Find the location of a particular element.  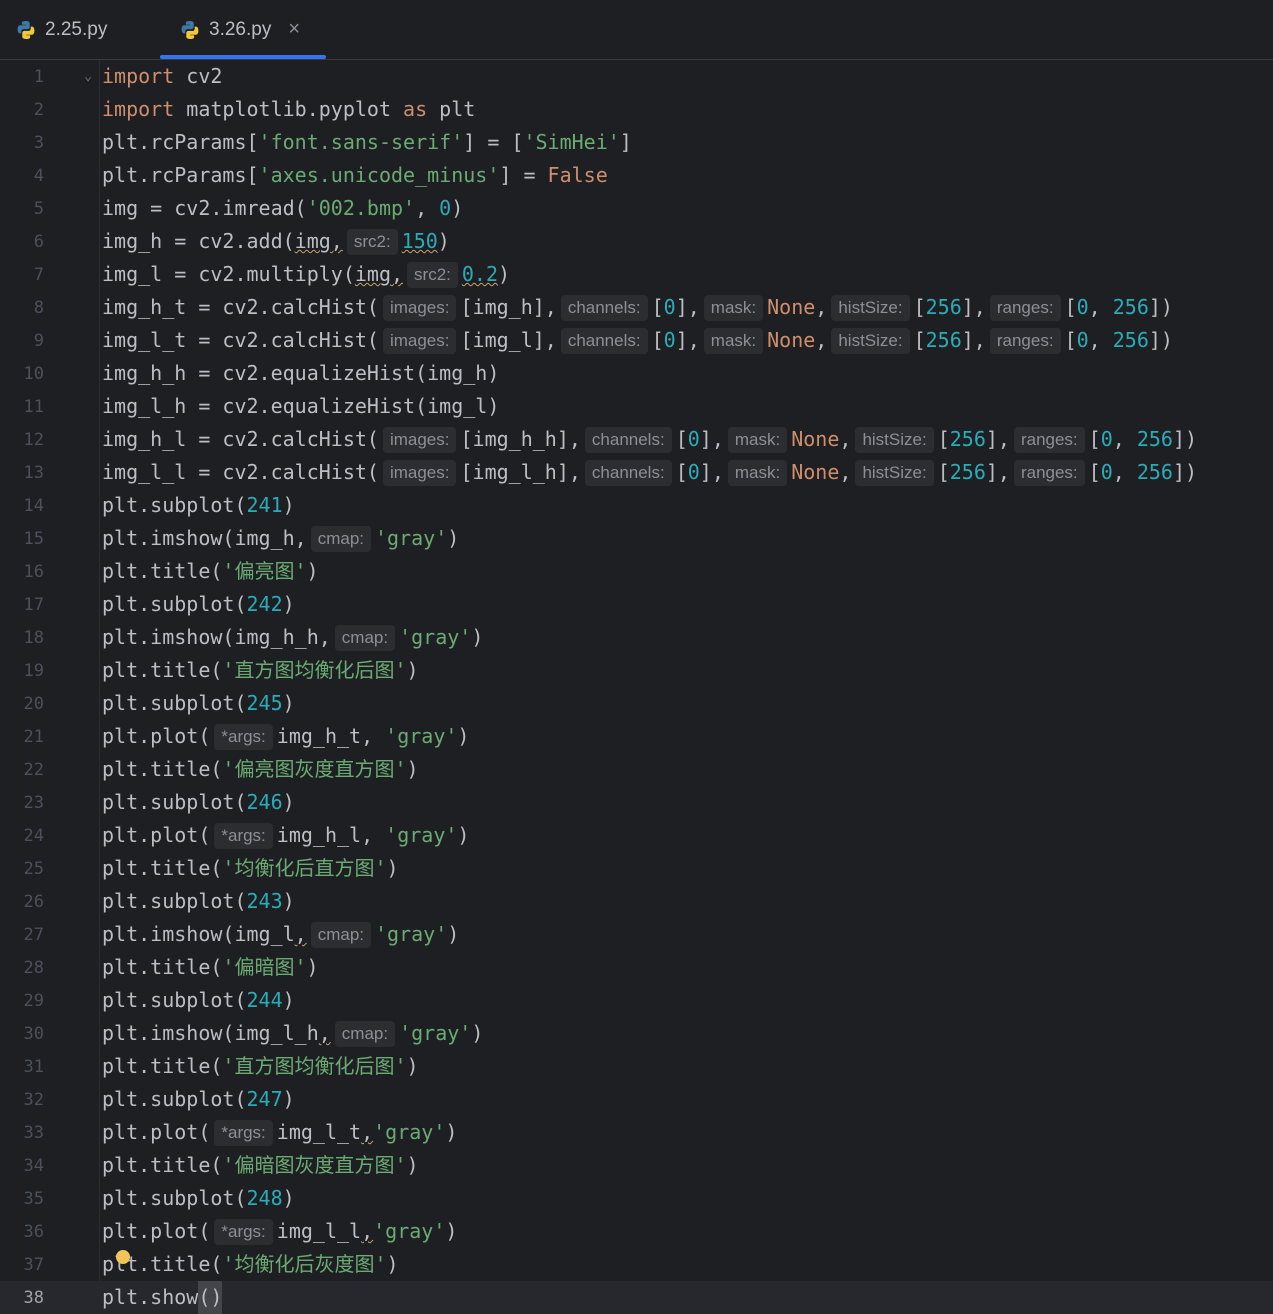

code-token: img_h = cv2.add( is located at coordinates (198, 241).